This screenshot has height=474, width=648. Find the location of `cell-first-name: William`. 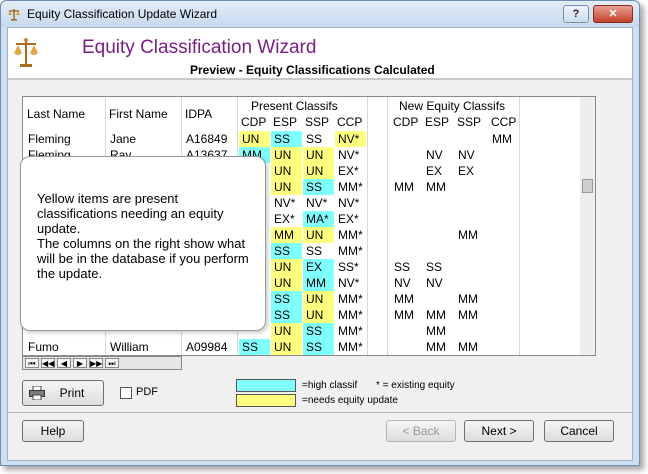

cell-first-name: William is located at coordinates (129, 347).